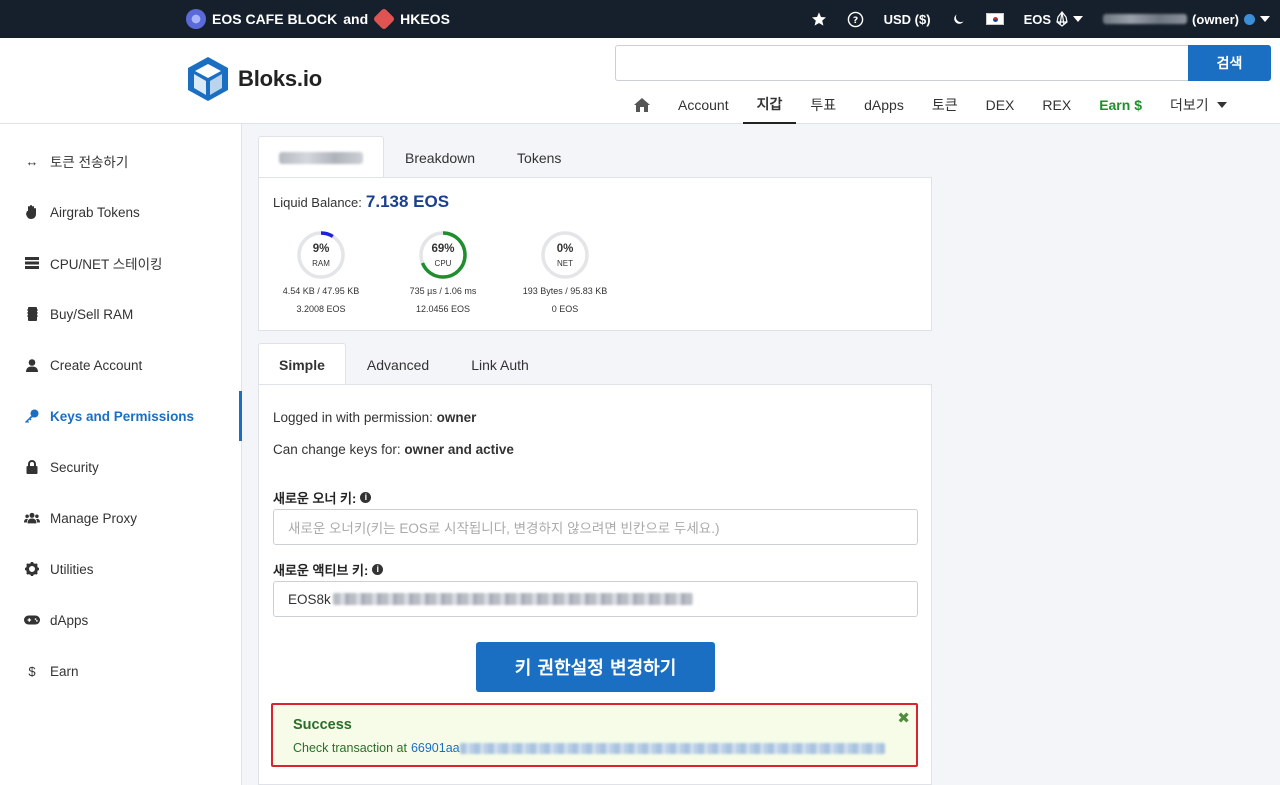  What do you see at coordinates (64, 671) in the screenshot?
I see `sidebar-item-label: Earn` at bounding box center [64, 671].